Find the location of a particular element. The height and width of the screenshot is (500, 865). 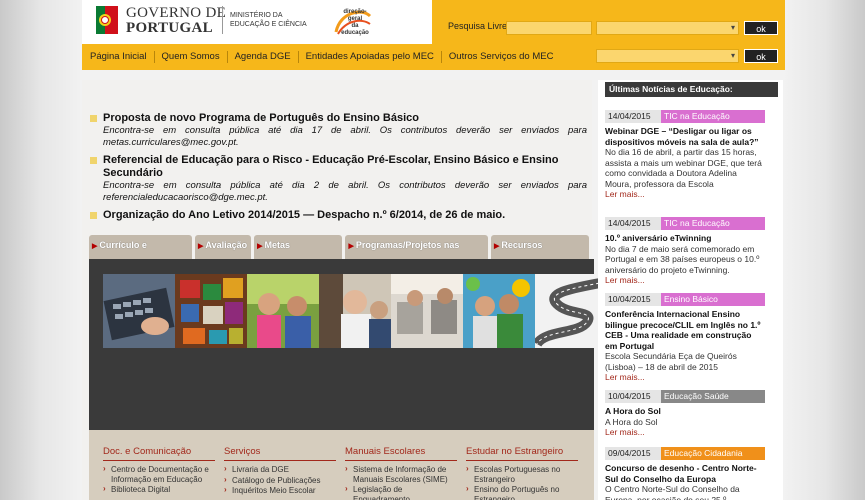

news-category-badge: Educação Saúde is located at coordinates (713, 396).